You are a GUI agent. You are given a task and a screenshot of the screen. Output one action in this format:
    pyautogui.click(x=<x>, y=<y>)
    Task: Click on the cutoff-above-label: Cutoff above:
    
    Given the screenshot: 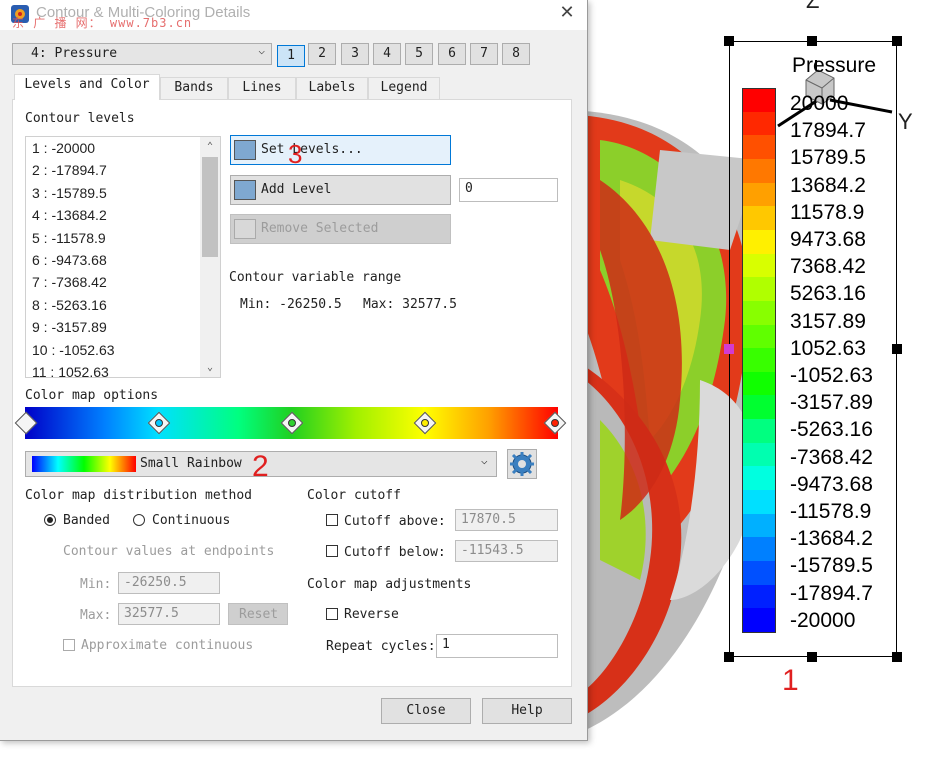 What is the action you would take?
    pyautogui.click(x=395, y=521)
    